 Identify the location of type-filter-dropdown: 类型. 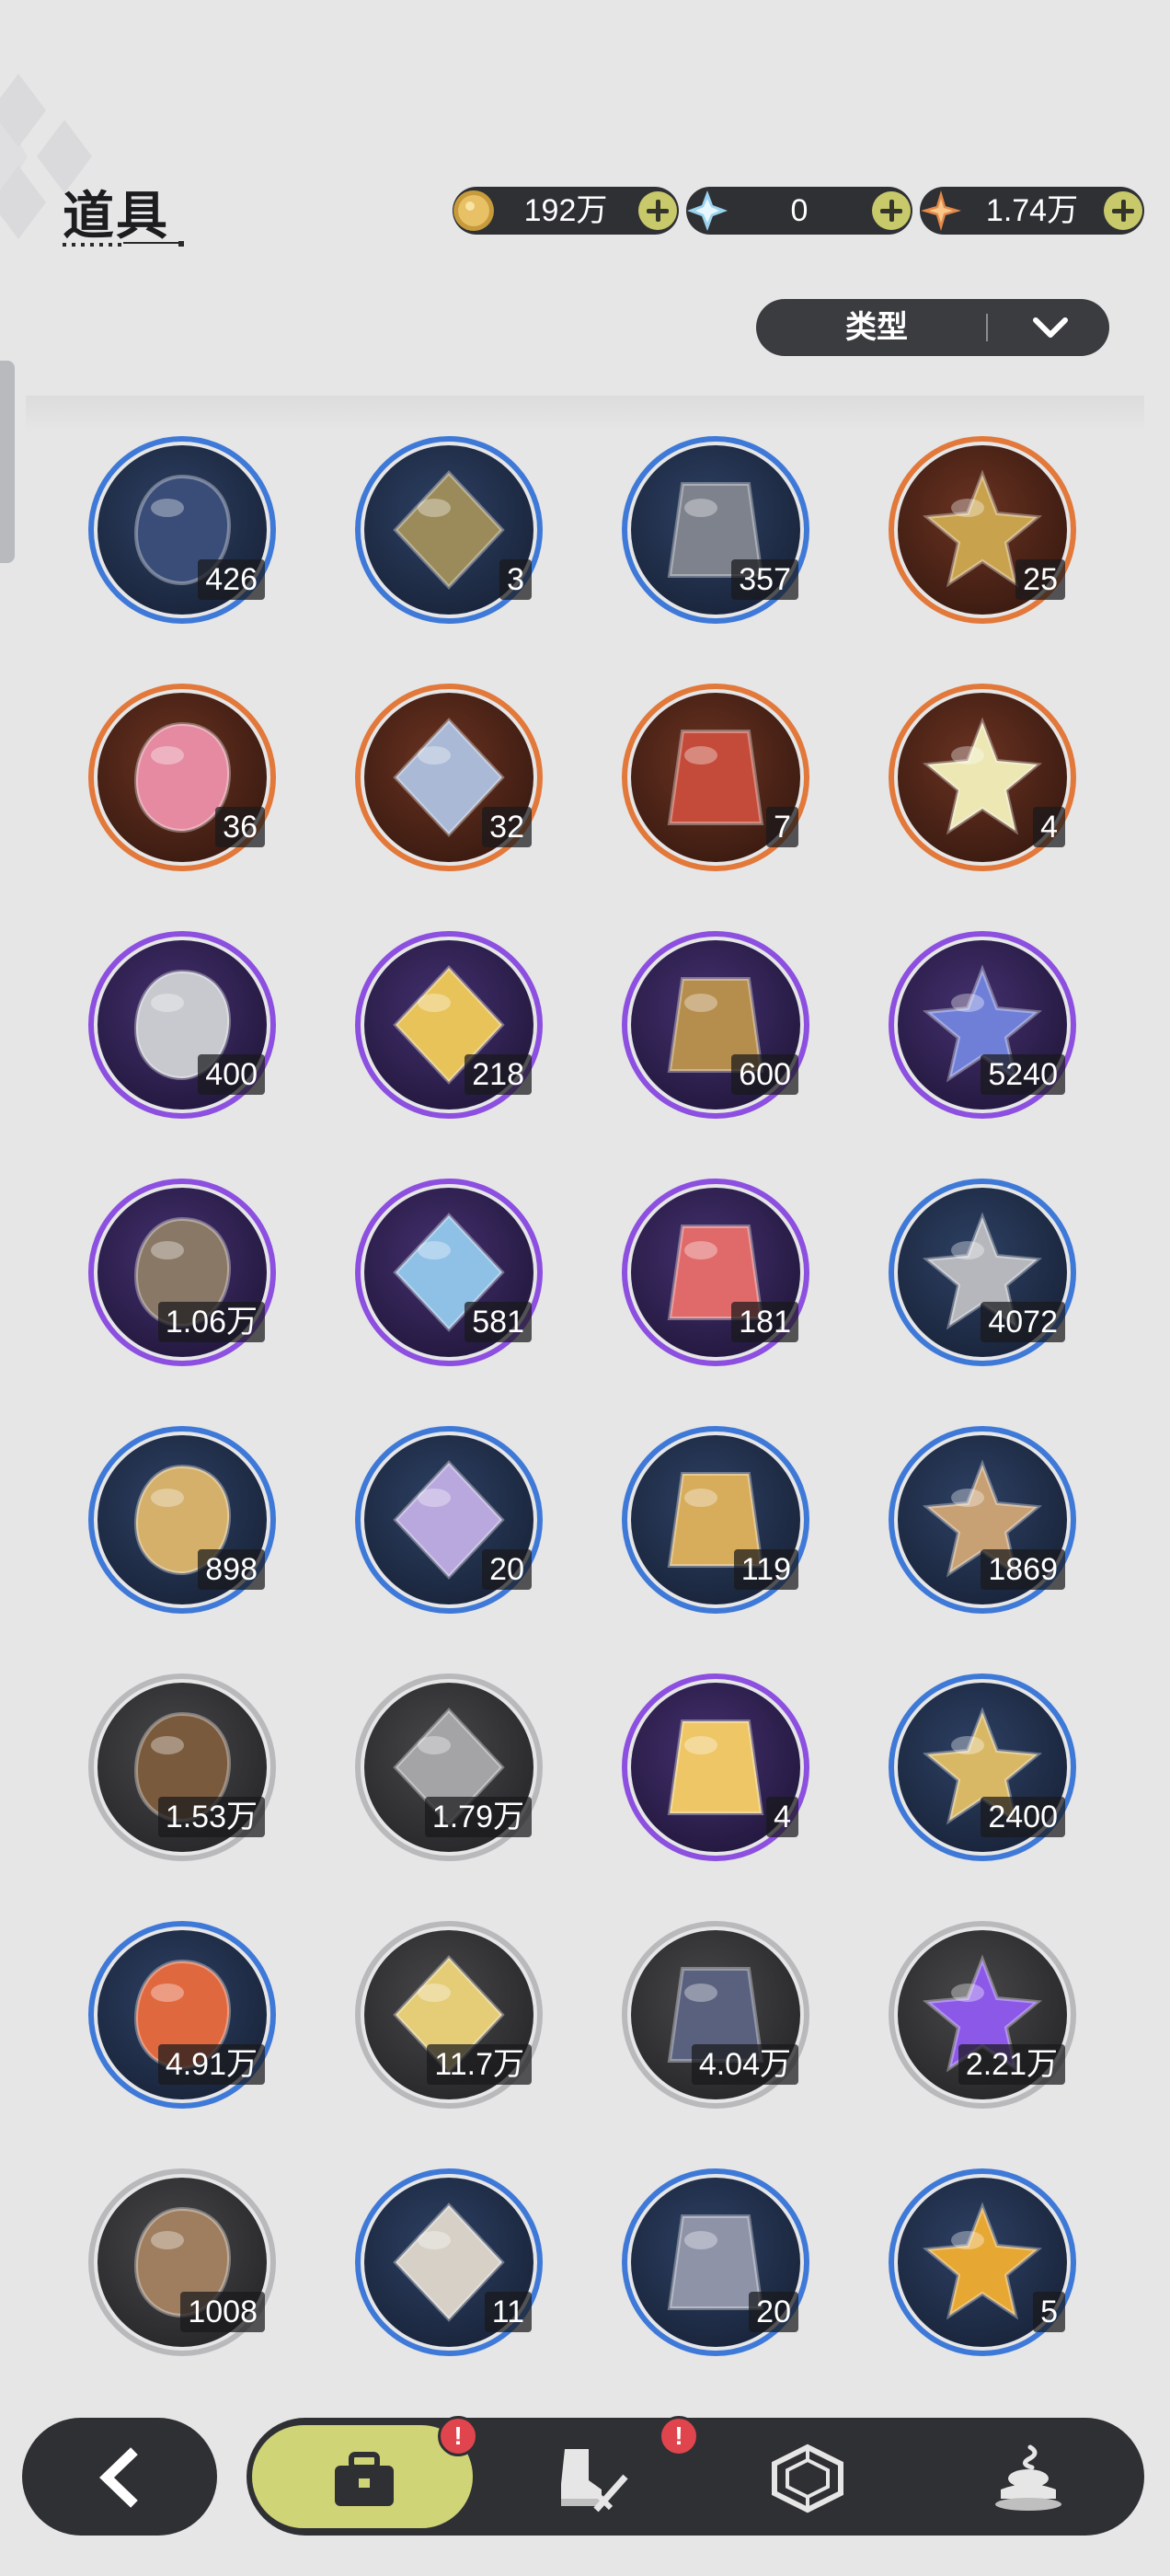
(932, 327).